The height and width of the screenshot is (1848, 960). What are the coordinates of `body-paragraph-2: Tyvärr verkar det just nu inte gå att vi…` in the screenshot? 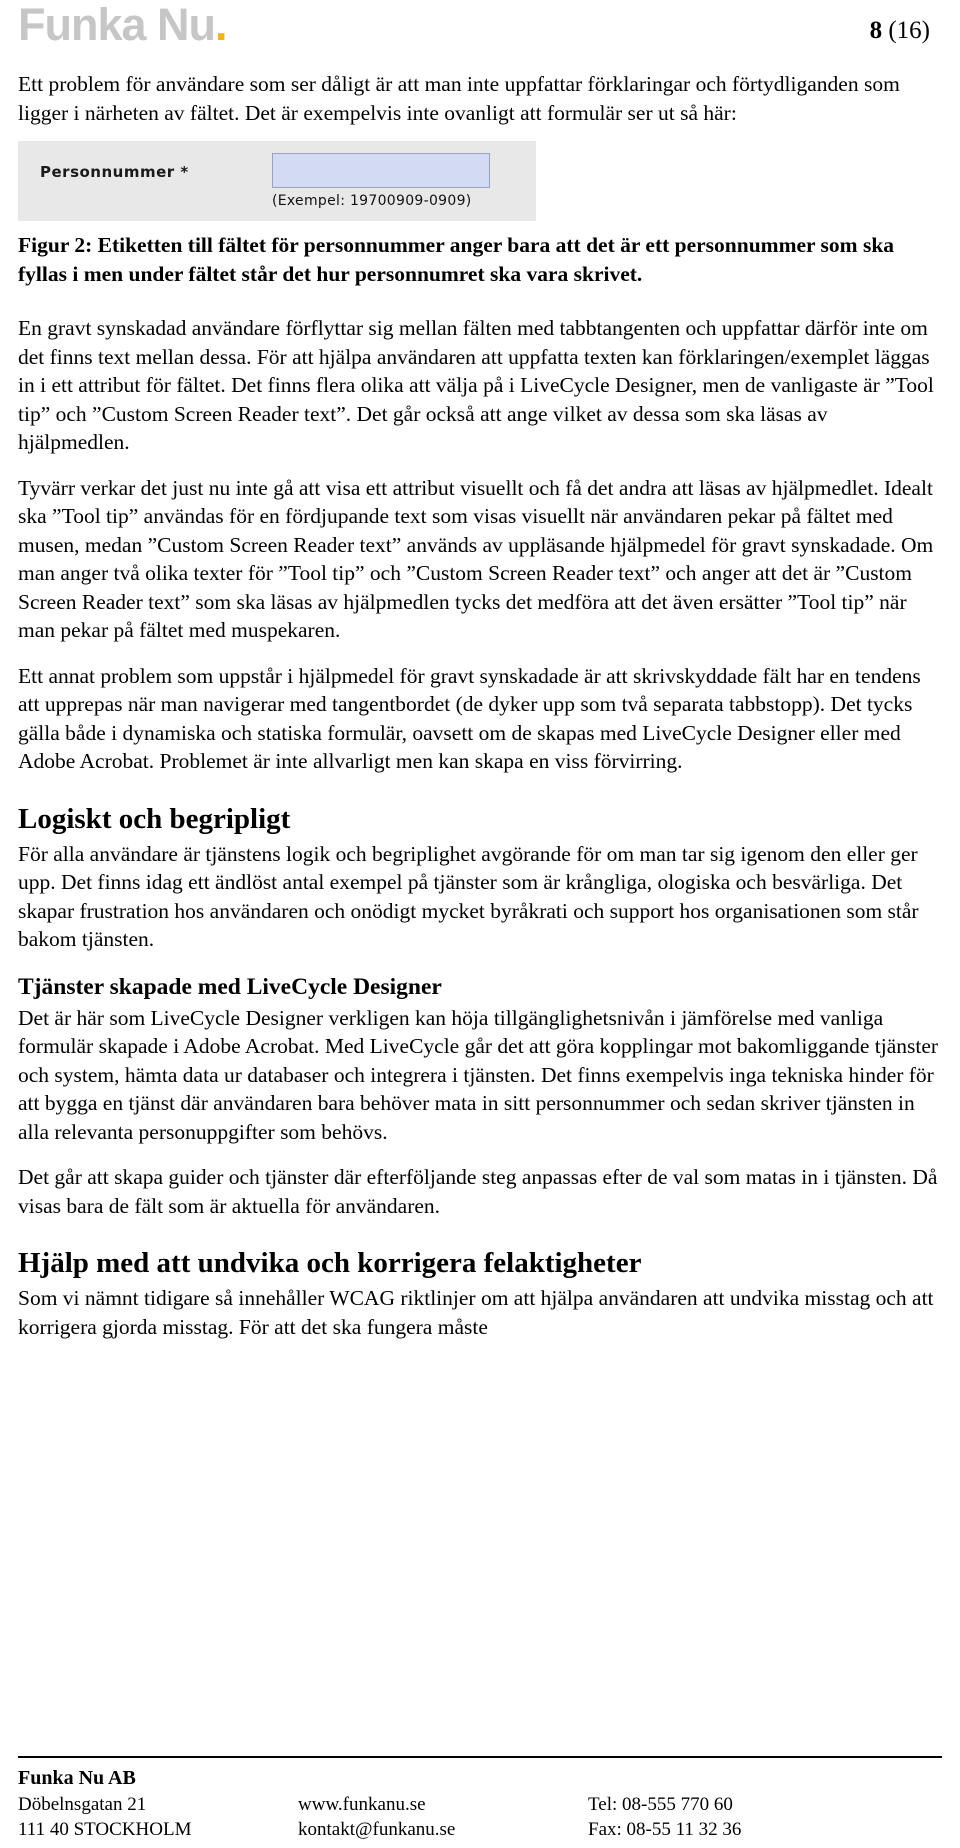 It's located at (476, 559).